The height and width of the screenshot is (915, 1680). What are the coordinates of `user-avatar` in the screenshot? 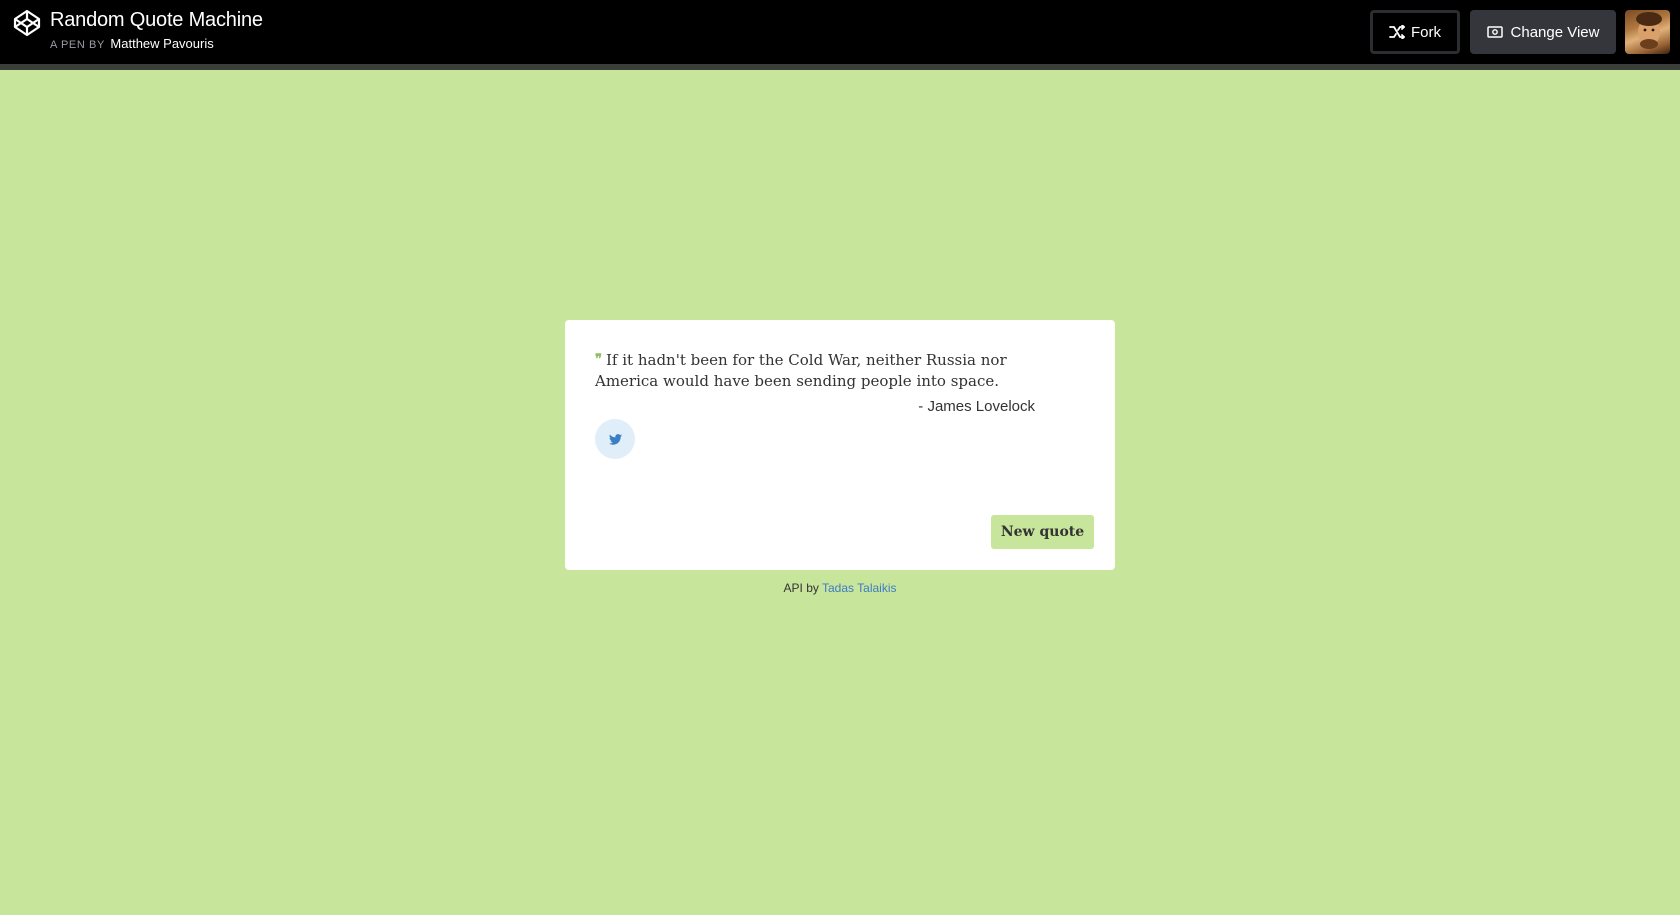 It's located at (1647, 32).